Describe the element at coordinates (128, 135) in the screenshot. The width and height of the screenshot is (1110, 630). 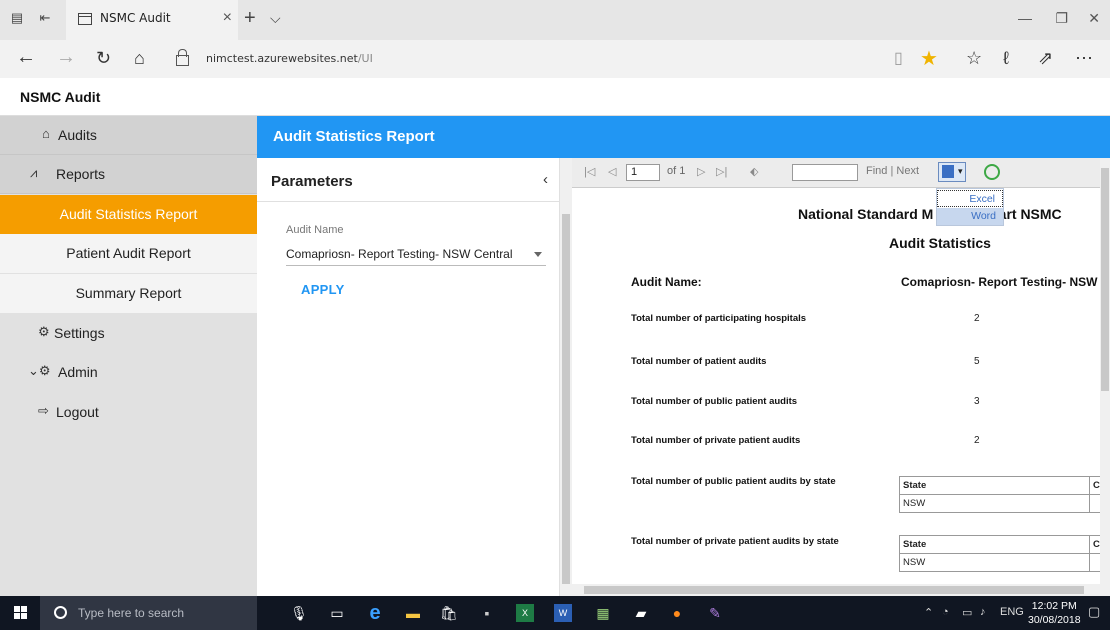
I see `sidebar-item-audits: ⌂ Audits` at that location.